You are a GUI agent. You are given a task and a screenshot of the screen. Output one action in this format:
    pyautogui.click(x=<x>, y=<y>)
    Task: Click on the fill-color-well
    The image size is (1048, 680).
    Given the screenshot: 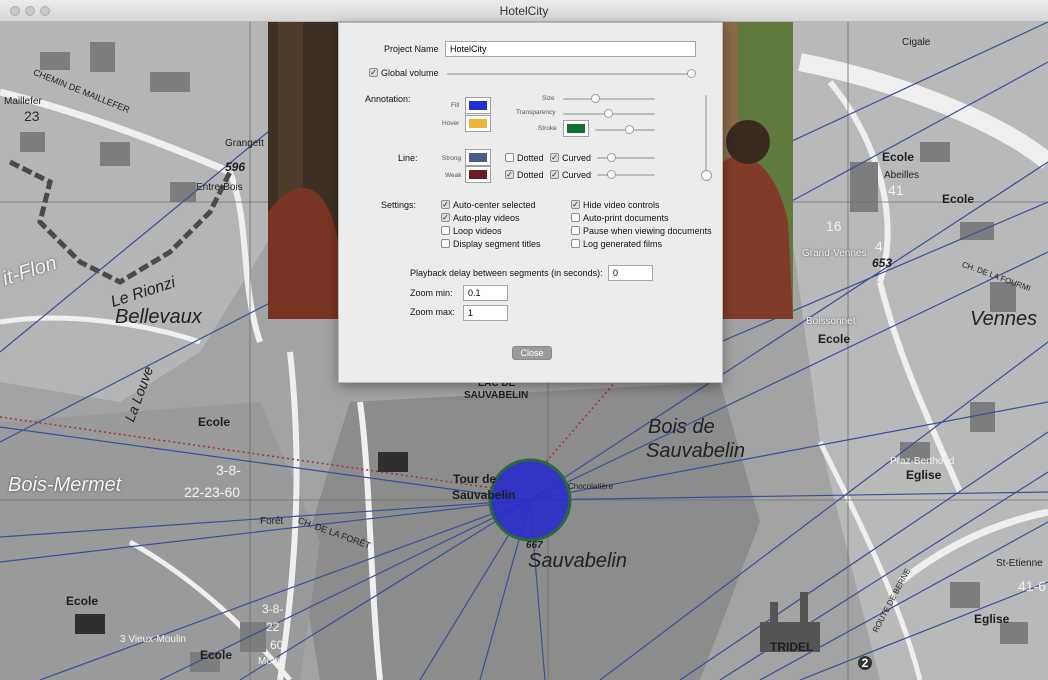 What is the action you would take?
    pyautogui.click(x=478, y=105)
    